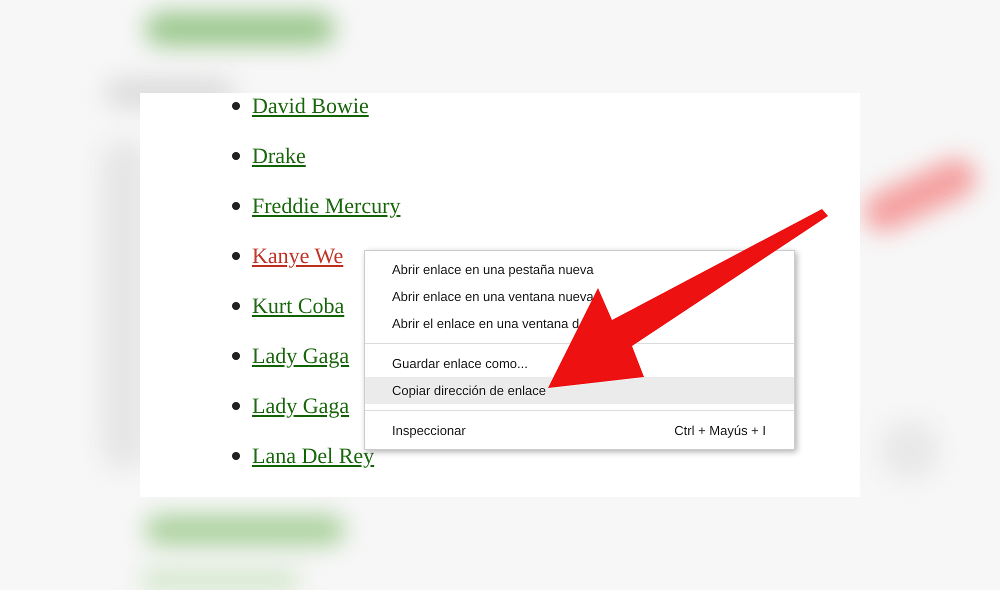 The width and height of the screenshot is (1000, 590). What do you see at coordinates (313, 456) in the screenshot?
I see `link: Lana Del Rey` at bounding box center [313, 456].